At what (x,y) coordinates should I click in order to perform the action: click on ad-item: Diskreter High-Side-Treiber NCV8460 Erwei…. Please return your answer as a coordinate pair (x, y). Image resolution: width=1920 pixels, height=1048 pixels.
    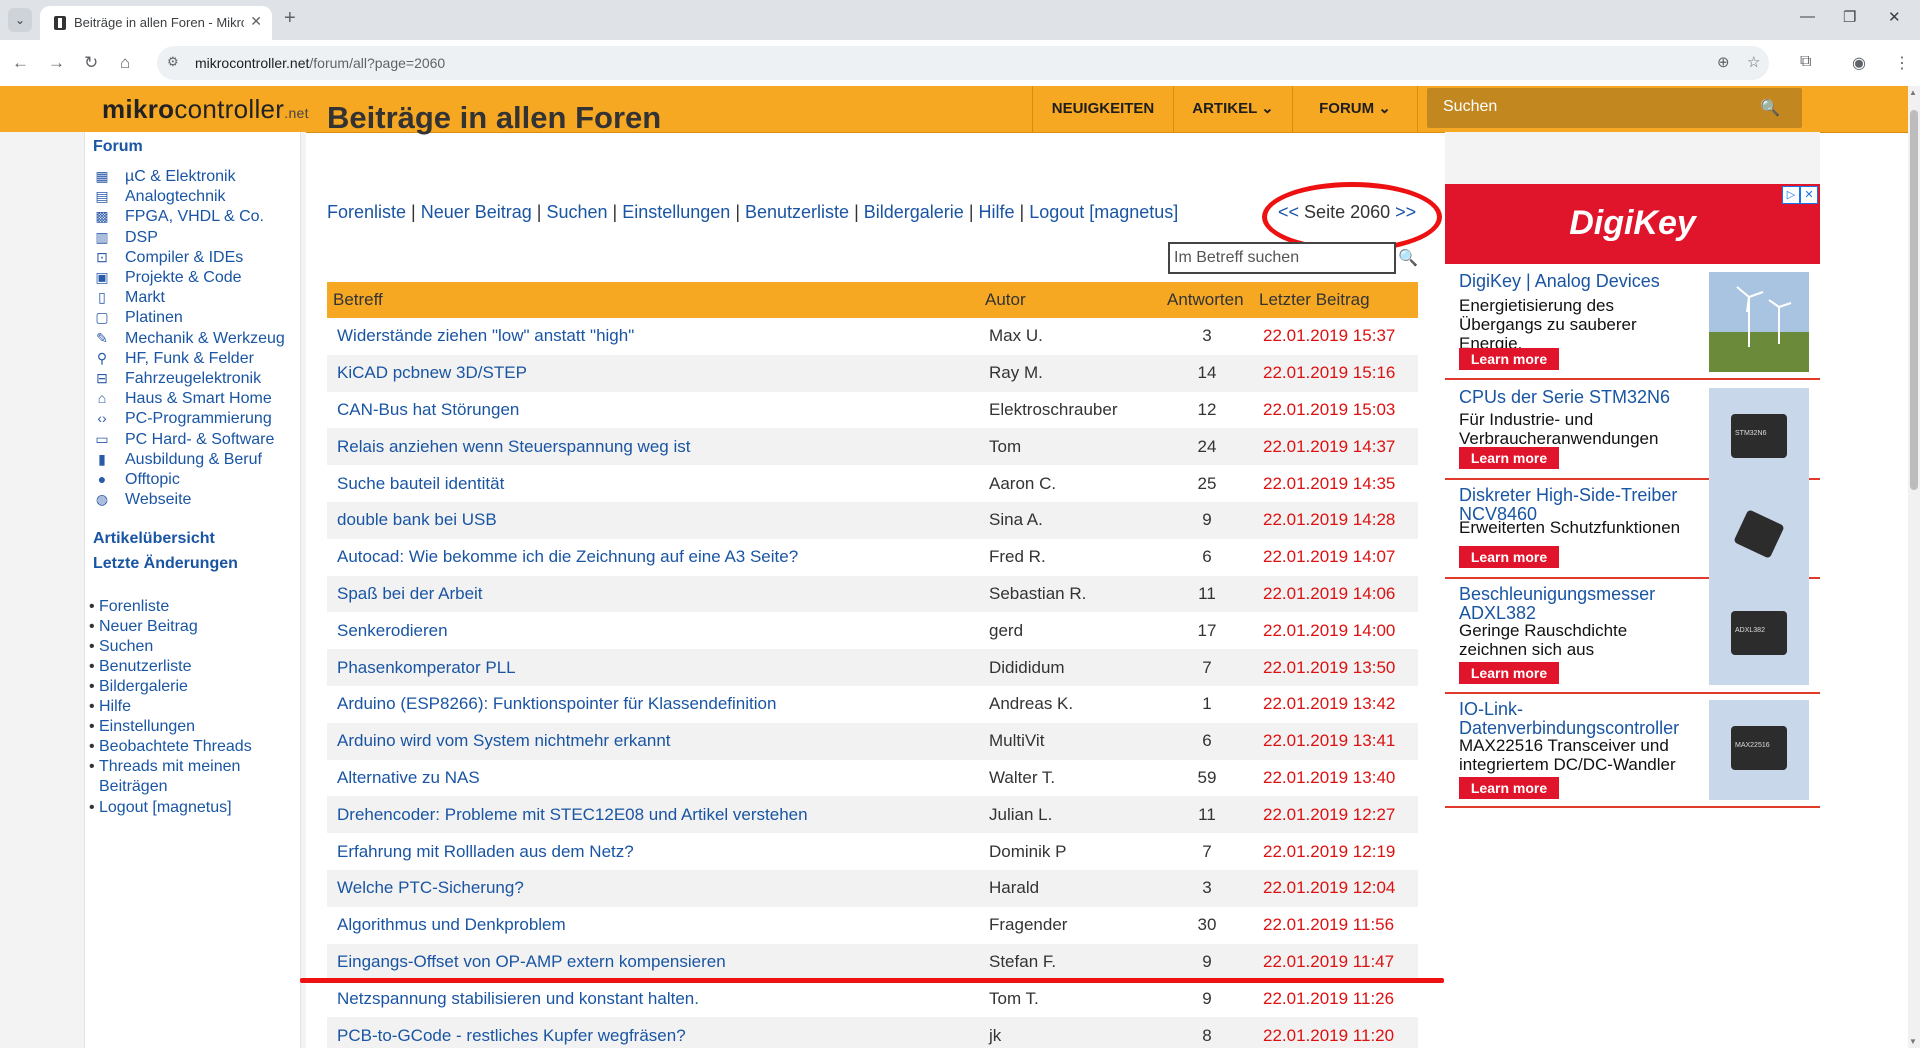
    Looking at the image, I should click on (1632, 532).